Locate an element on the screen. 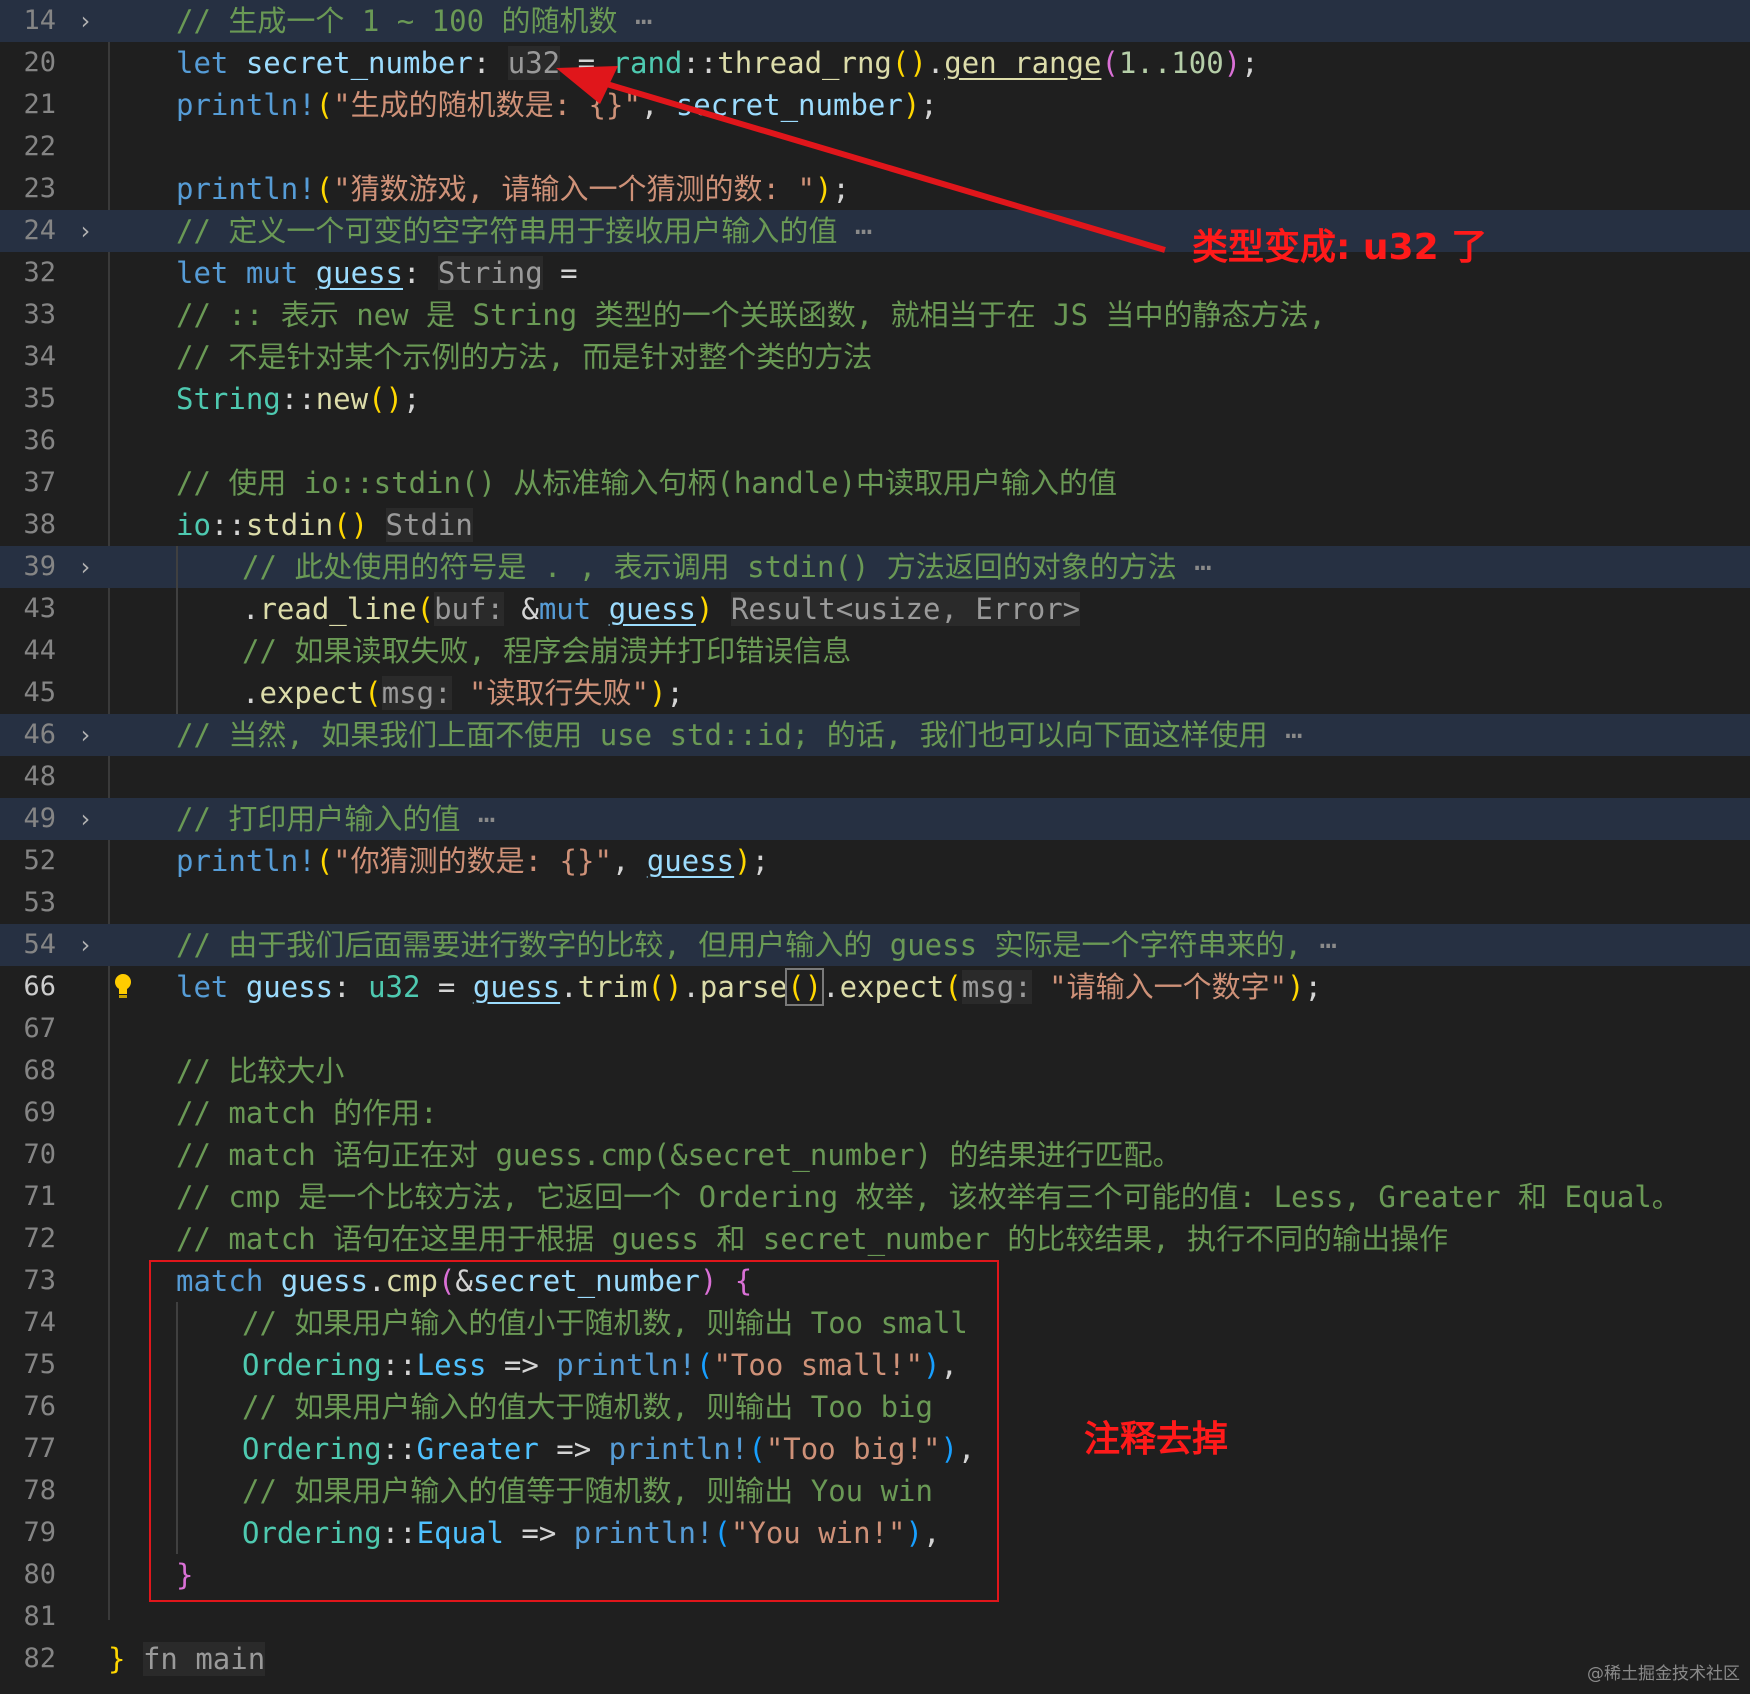  annotation-highlight-box is located at coordinates (574, 1431).